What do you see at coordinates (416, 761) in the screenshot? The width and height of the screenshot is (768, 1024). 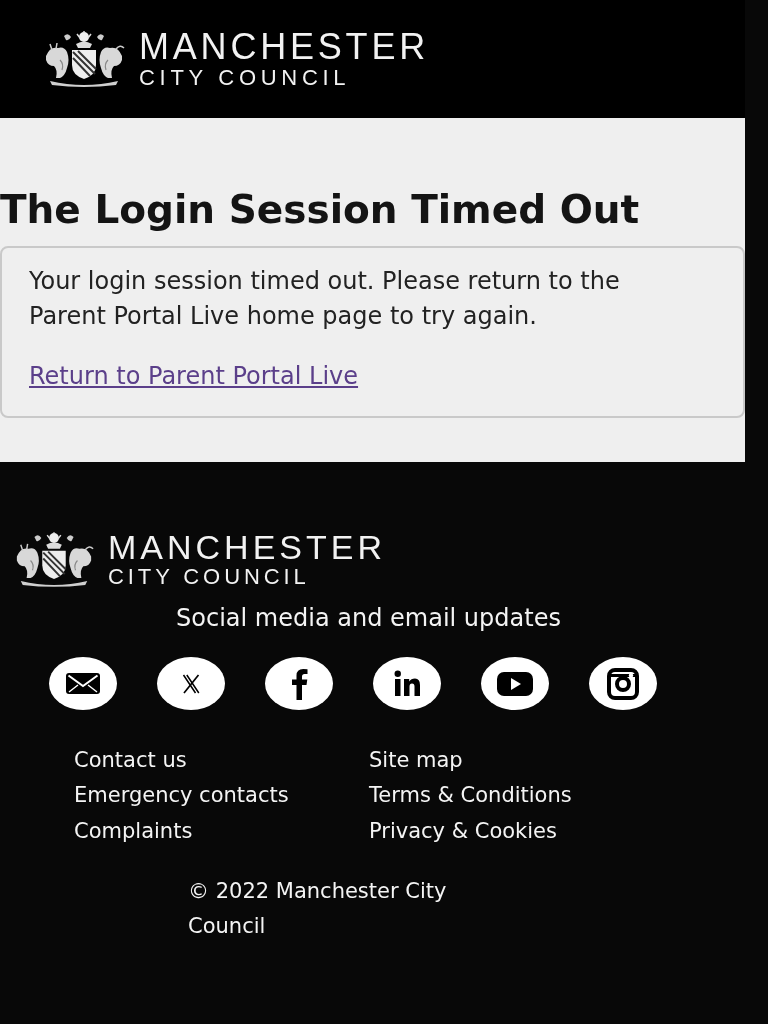 I see `footer-link: Site map` at bounding box center [416, 761].